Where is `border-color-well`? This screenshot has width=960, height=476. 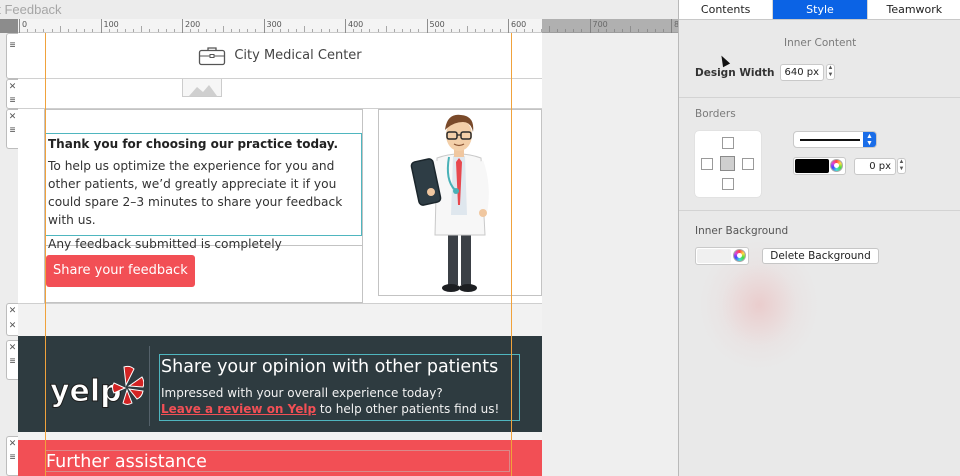
border-color-well is located at coordinates (819, 166).